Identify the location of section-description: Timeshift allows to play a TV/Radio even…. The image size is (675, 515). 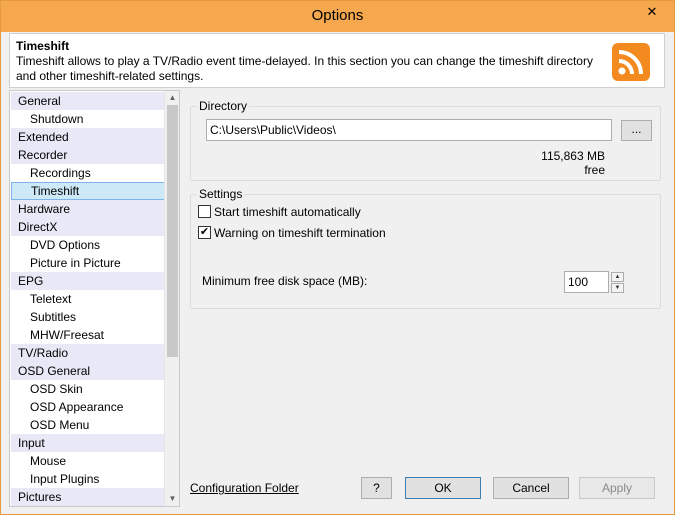
(304, 68).